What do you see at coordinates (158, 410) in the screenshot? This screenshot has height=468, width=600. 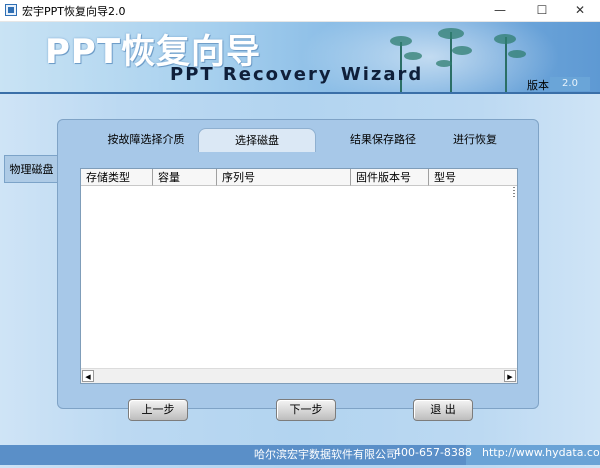 I see `prev-button: 上一步` at bounding box center [158, 410].